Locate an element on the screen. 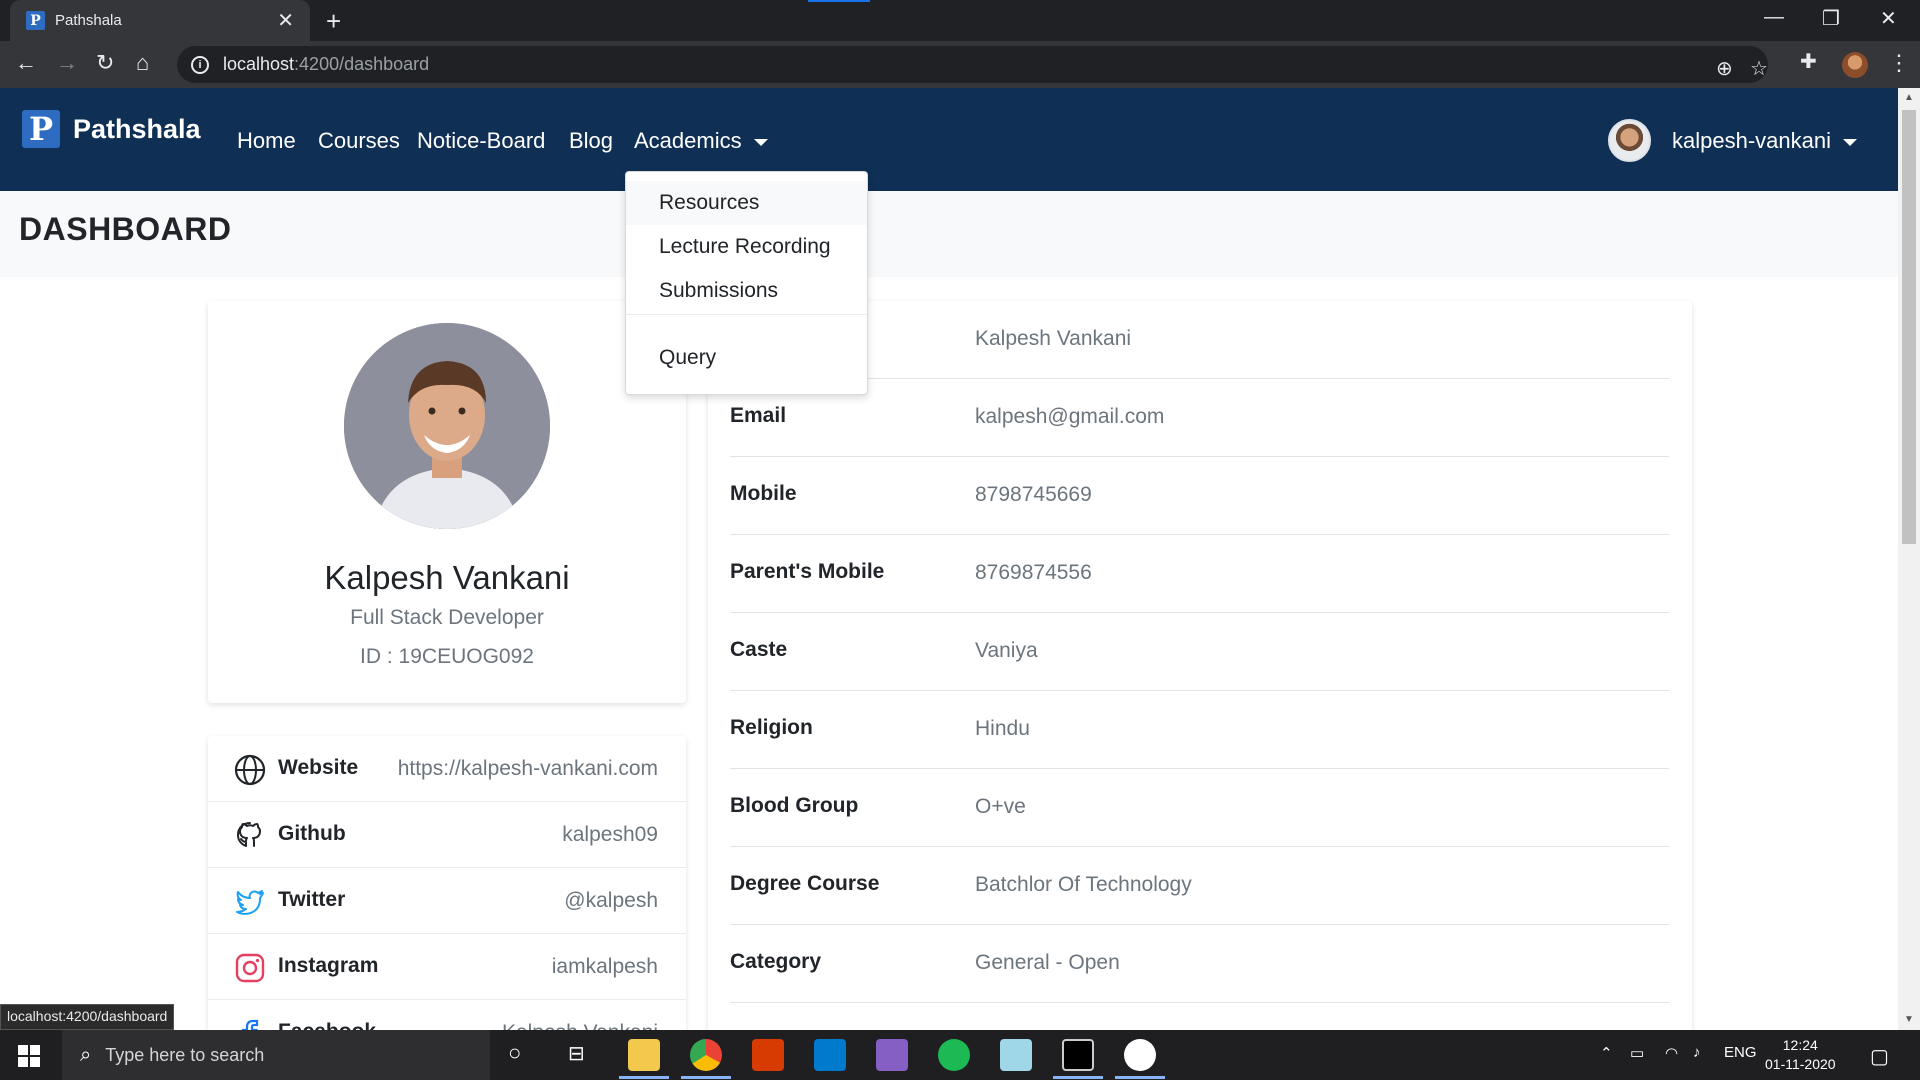 This screenshot has width=1920, height=1080. menu-item-lecture-recording: Lecture Recording is located at coordinates (746, 247).